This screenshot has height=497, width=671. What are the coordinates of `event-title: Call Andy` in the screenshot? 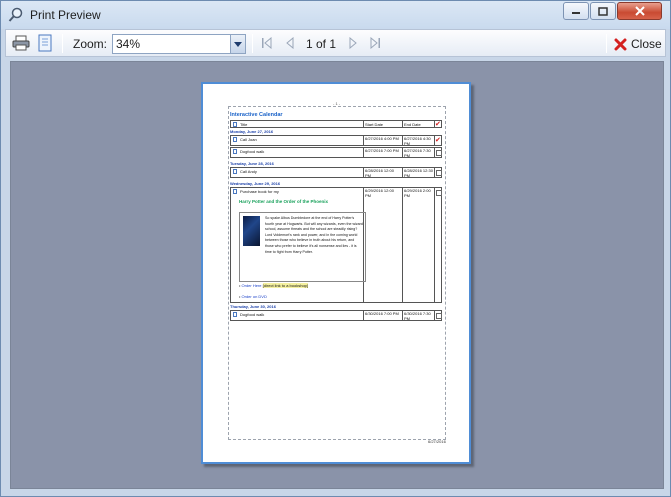 It's located at (248, 171).